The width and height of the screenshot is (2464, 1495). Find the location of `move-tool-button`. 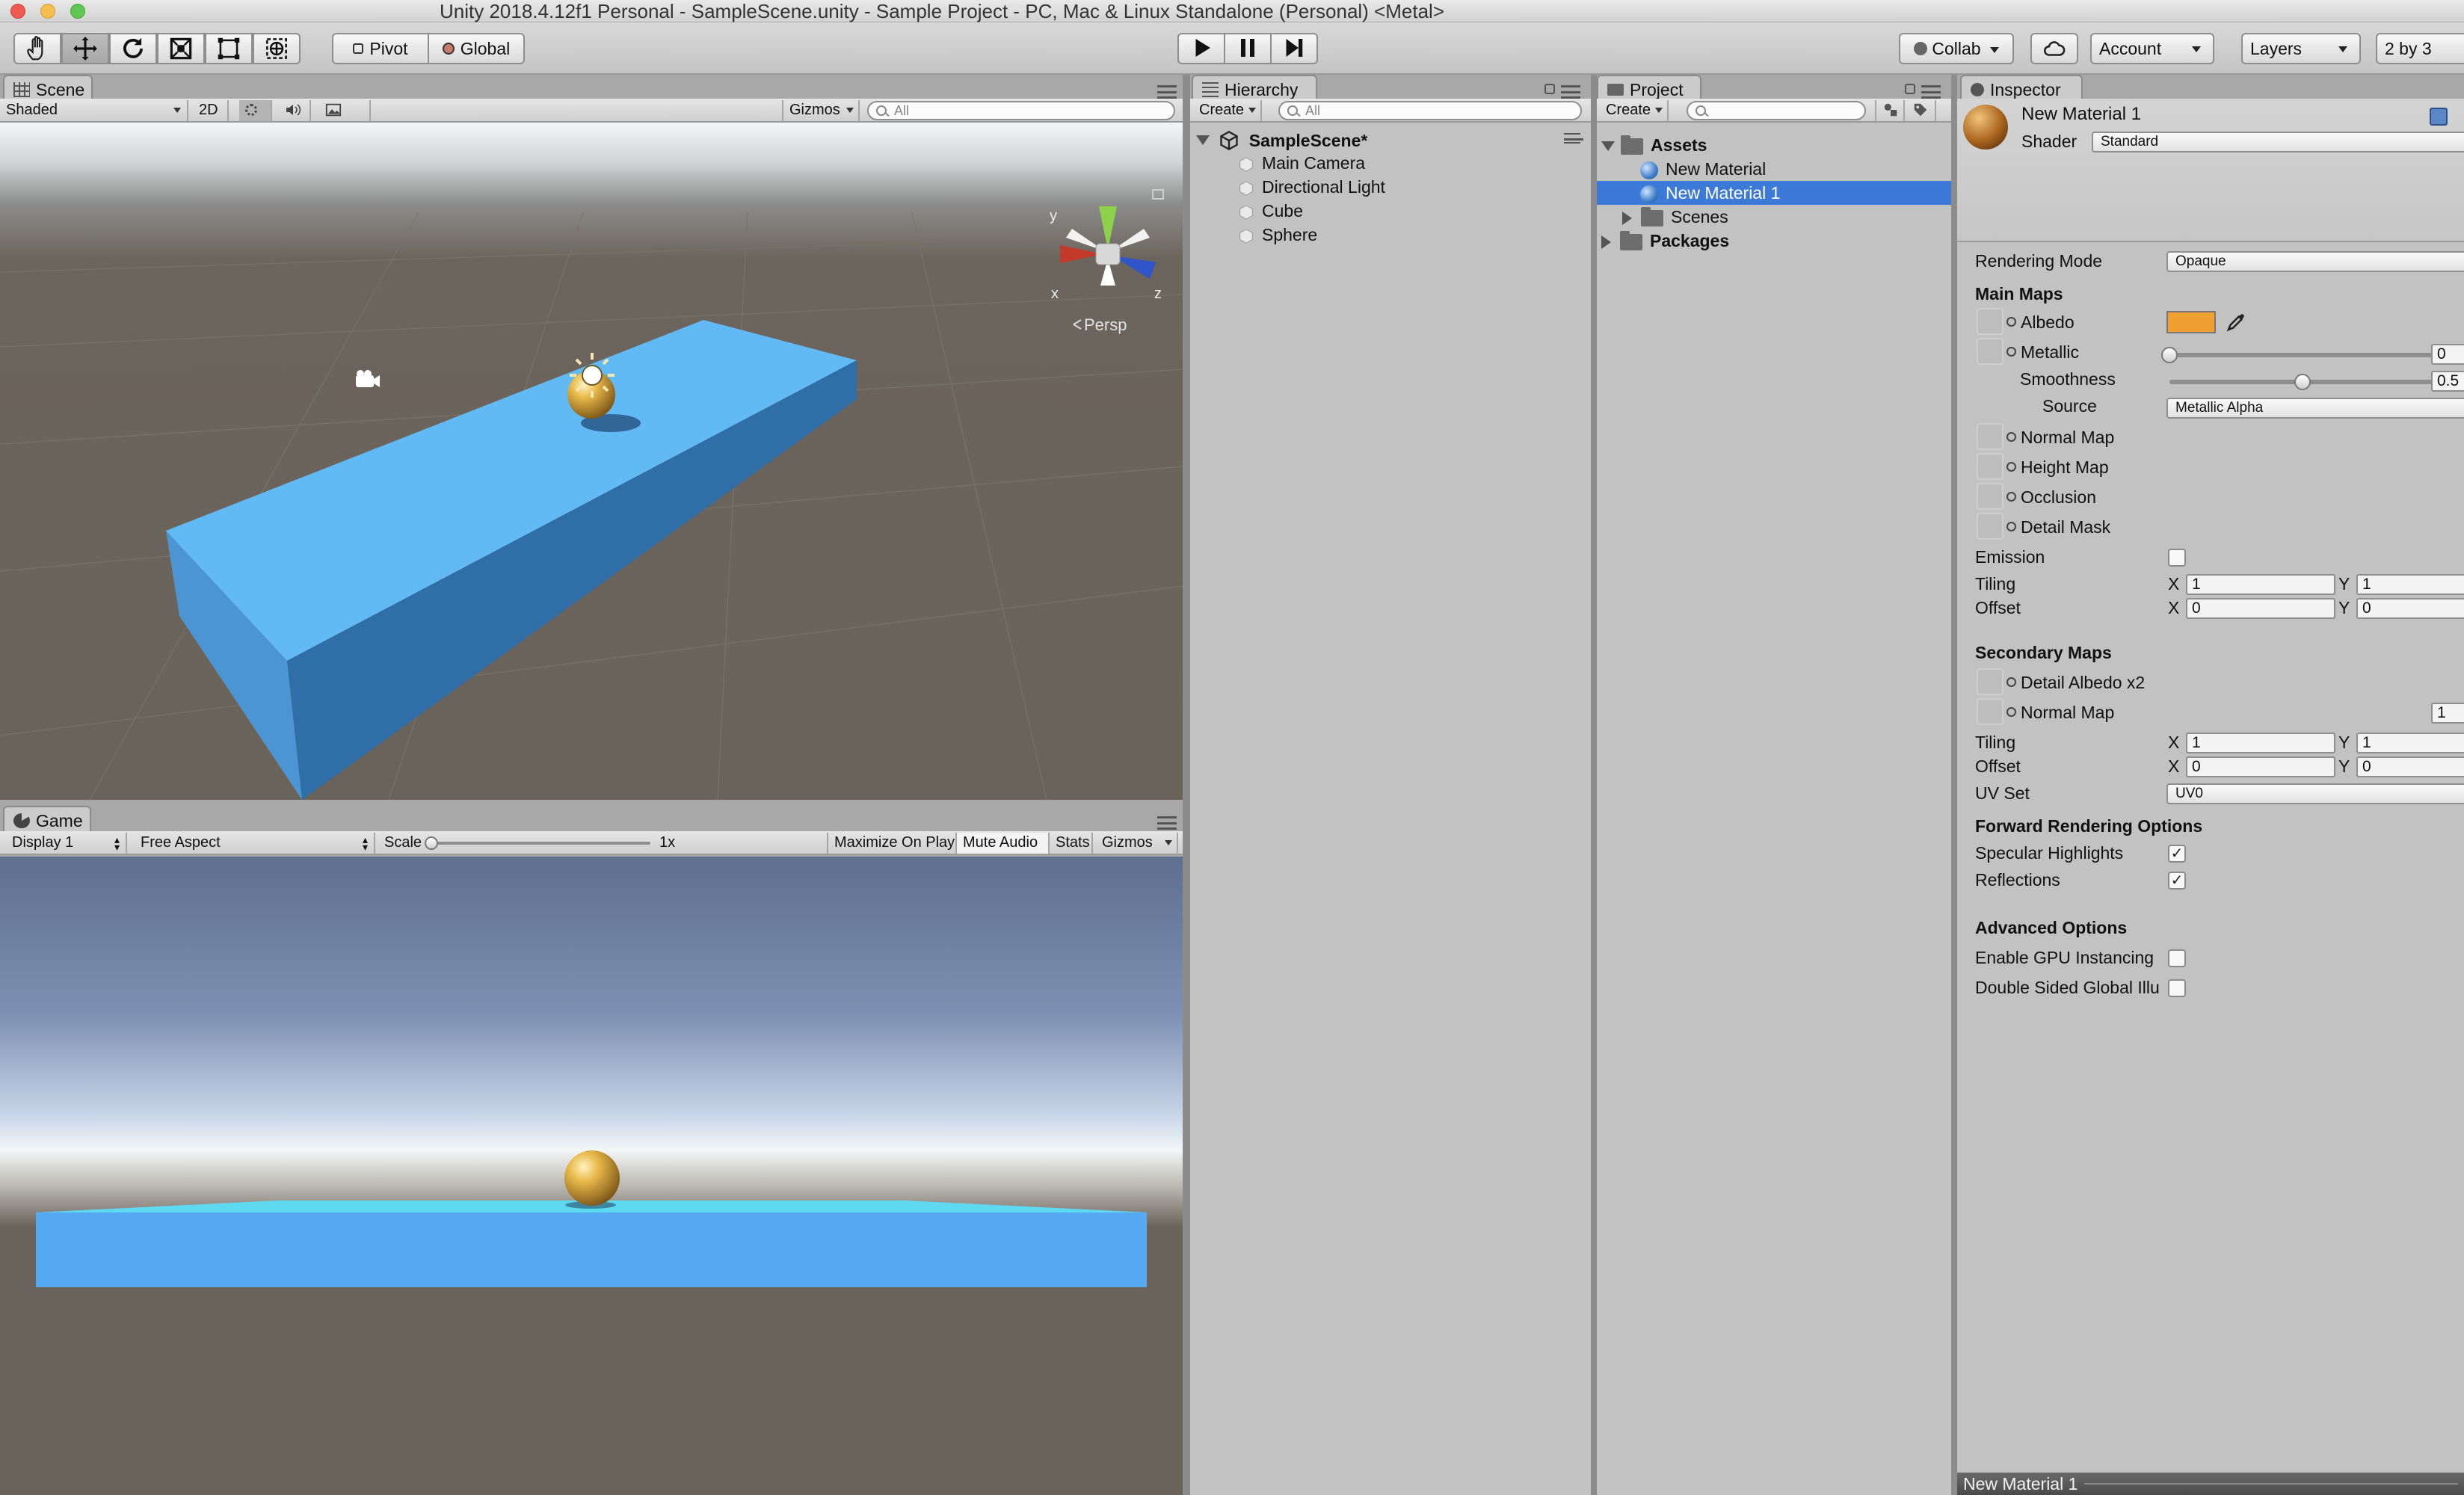

move-tool-button is located at coordinates (85, 49).